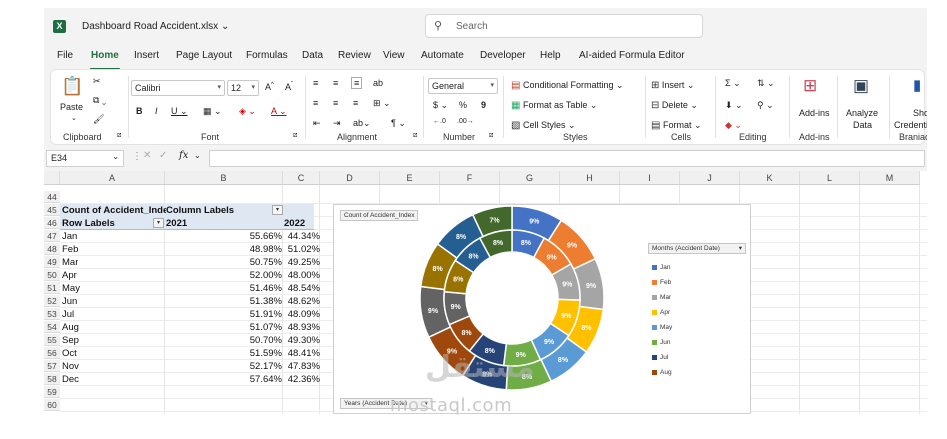 This screenshot has height=439, width=947. Describe the element at coordinates (52, 340) in the screenshot. I see `row-header-55: 55` at that location.